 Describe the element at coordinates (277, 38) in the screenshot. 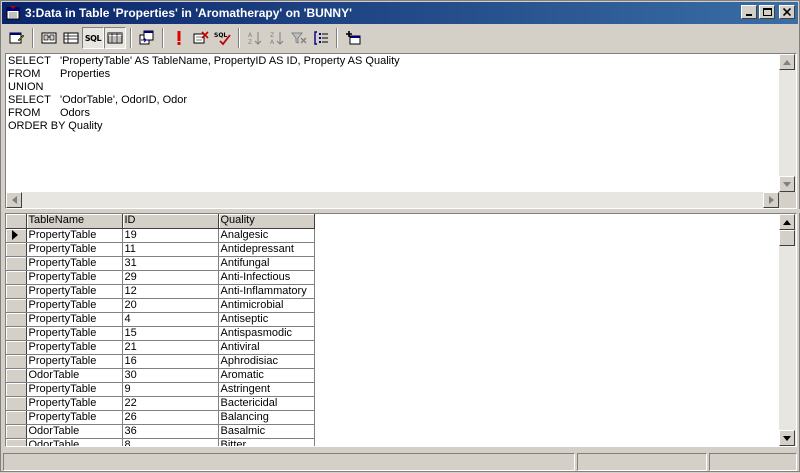

I see `sort-descending-button: Z A` at that location.